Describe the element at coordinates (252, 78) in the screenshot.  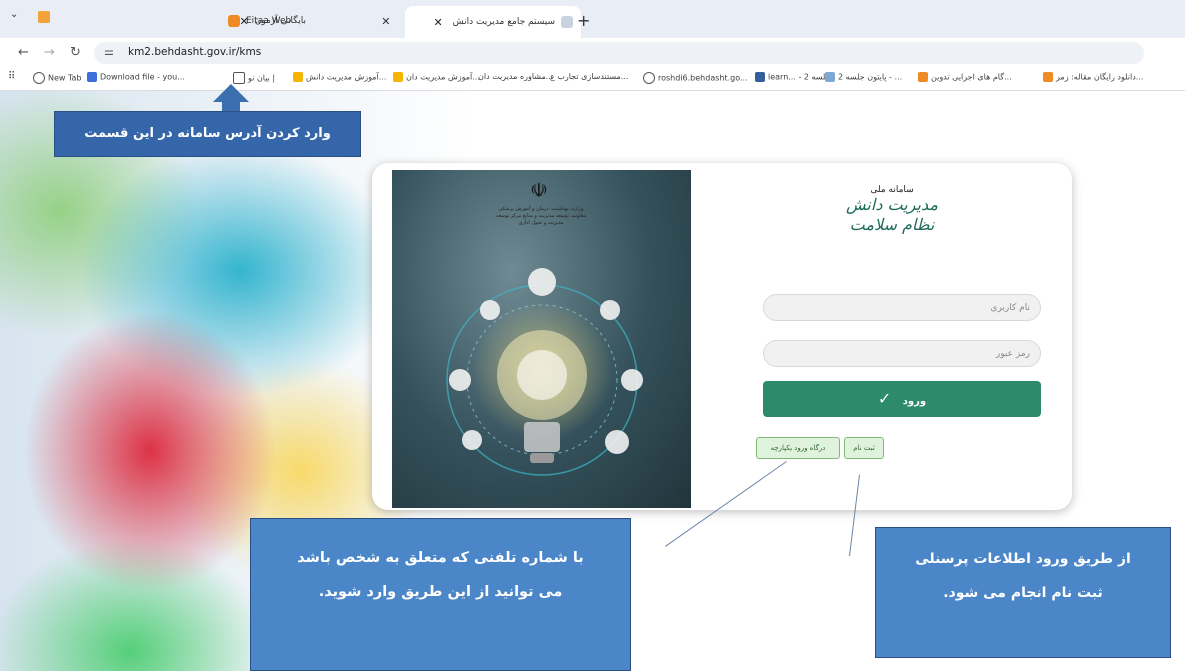
I see `bookmark-bayan: بیان نو |` at that location.